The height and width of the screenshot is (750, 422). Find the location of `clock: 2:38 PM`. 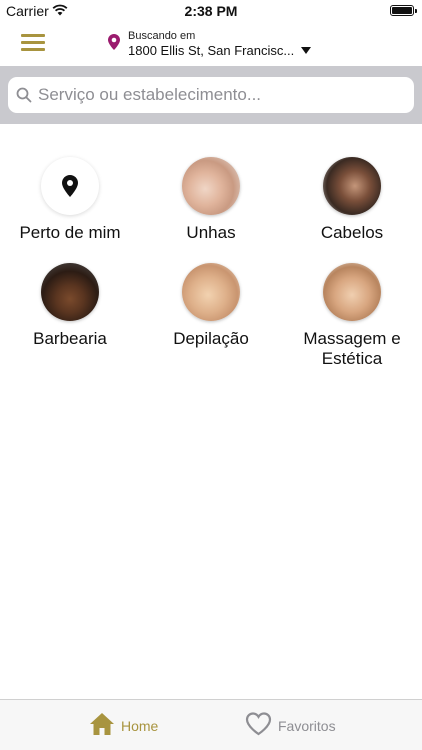

clock: 2:38 PM is located at coordinates (211, 11).